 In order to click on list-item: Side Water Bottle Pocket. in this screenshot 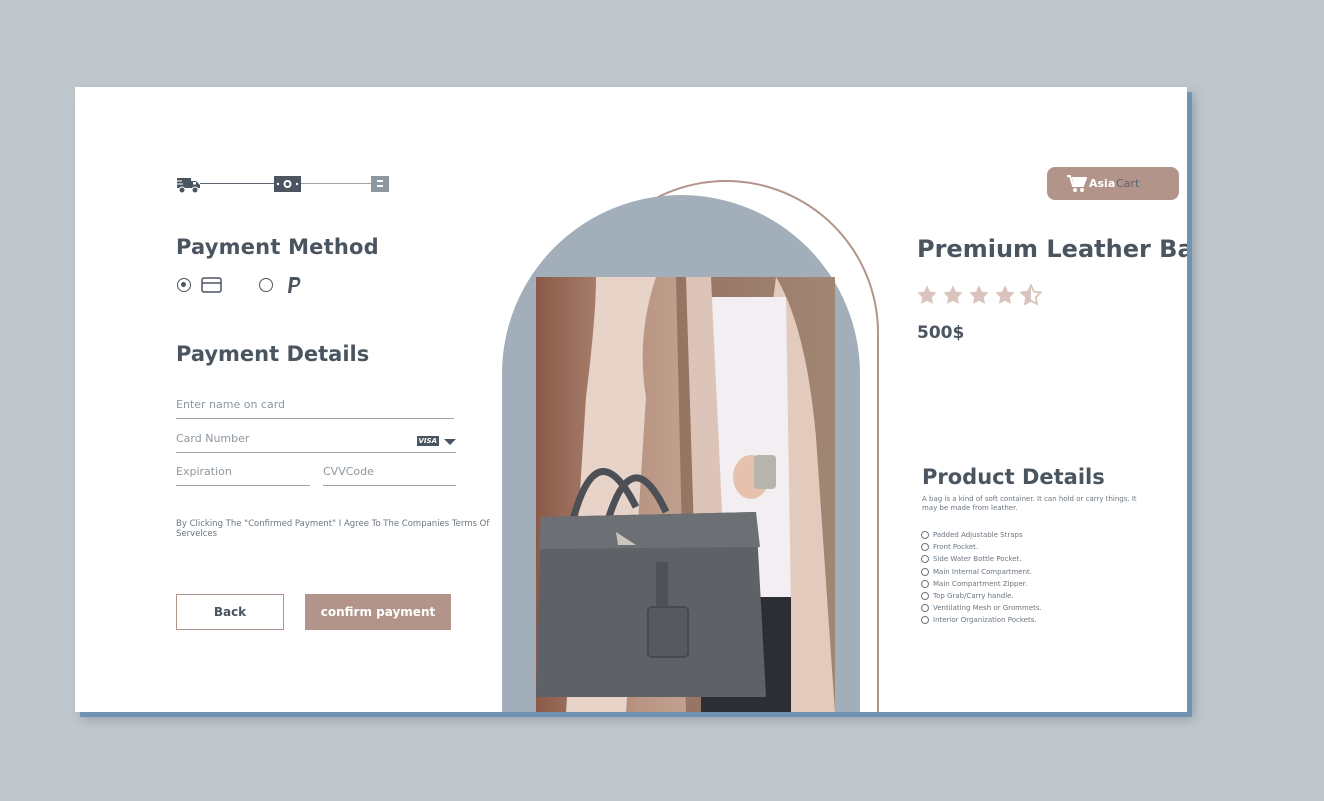, I will do `click(981, 561)`.